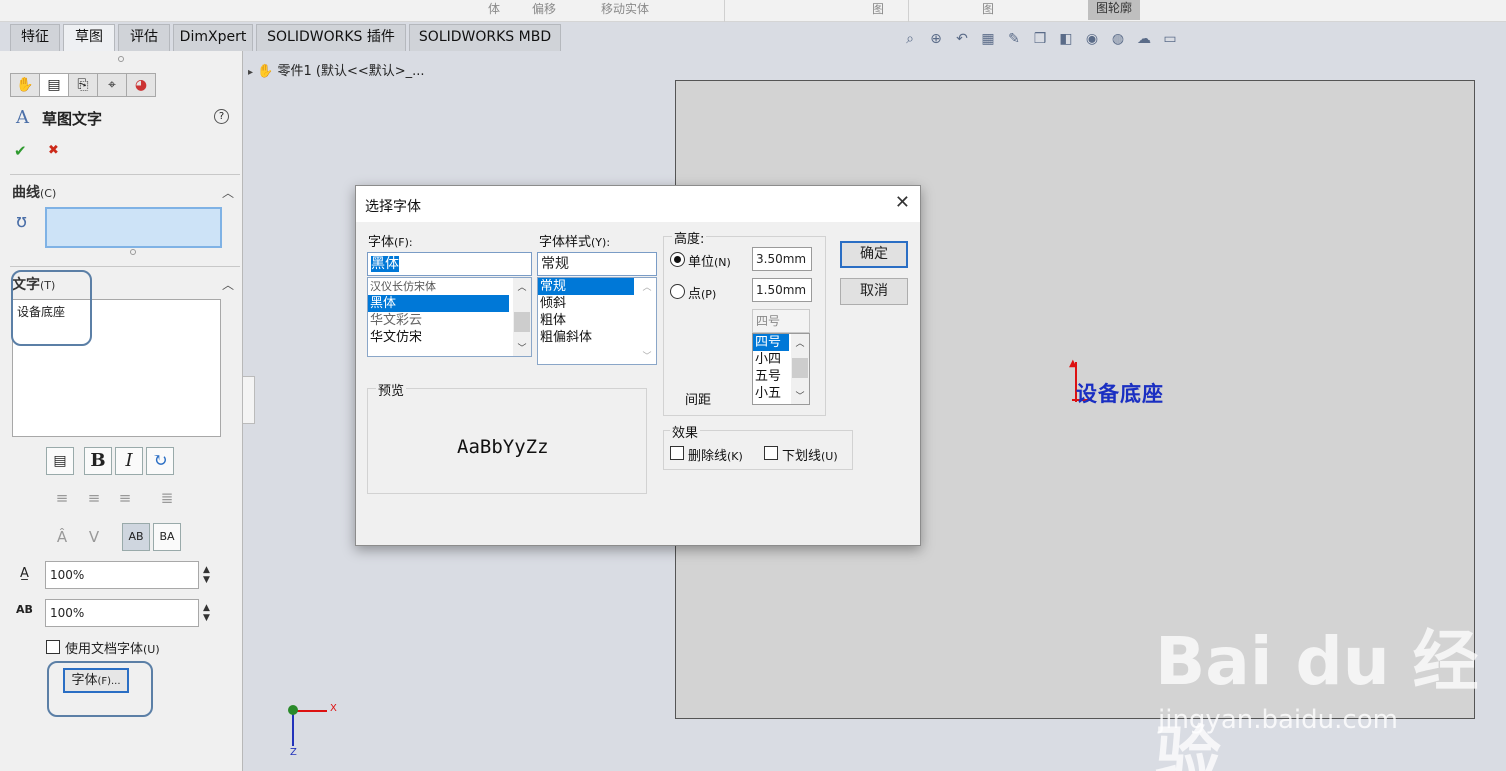  I want to click on triad-z-label: Z, so click(293, 752).